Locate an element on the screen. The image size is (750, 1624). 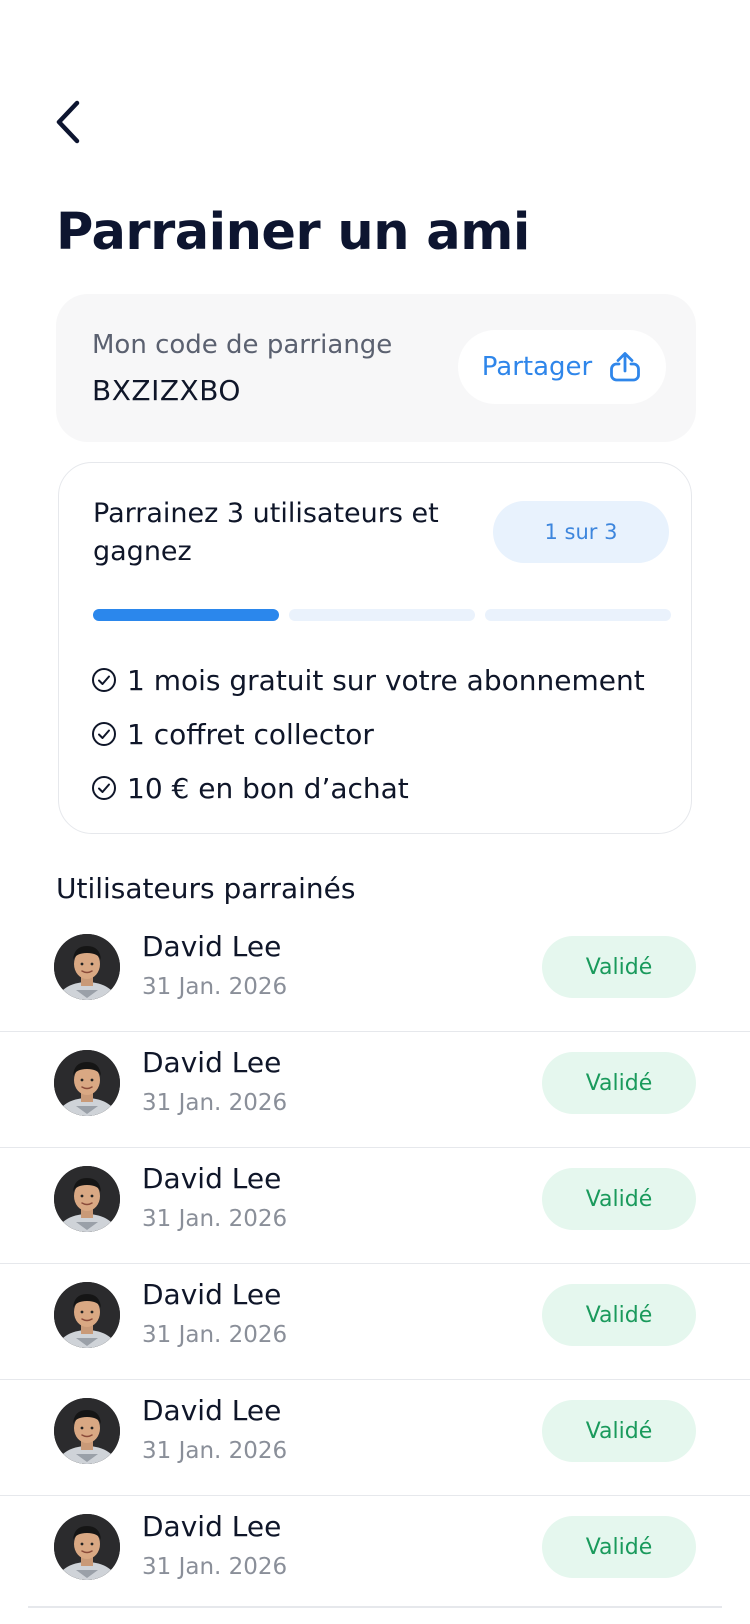
referral-code-card: Mon code de parriange BXZIZXBO Partager is located at coordinates (376, 368).